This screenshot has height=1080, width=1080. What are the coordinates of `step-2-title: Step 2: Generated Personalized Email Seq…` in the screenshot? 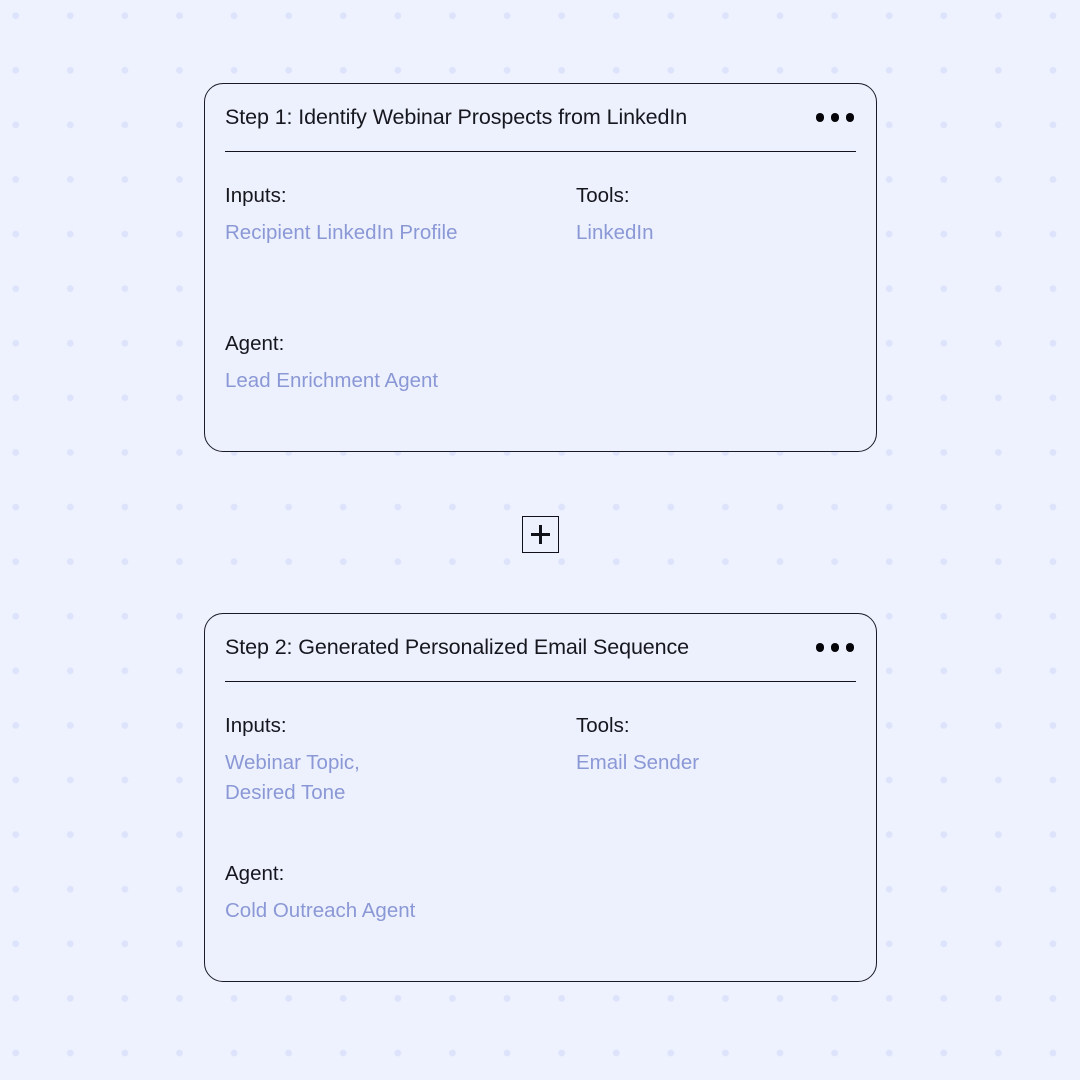 It's located at (457, 647).